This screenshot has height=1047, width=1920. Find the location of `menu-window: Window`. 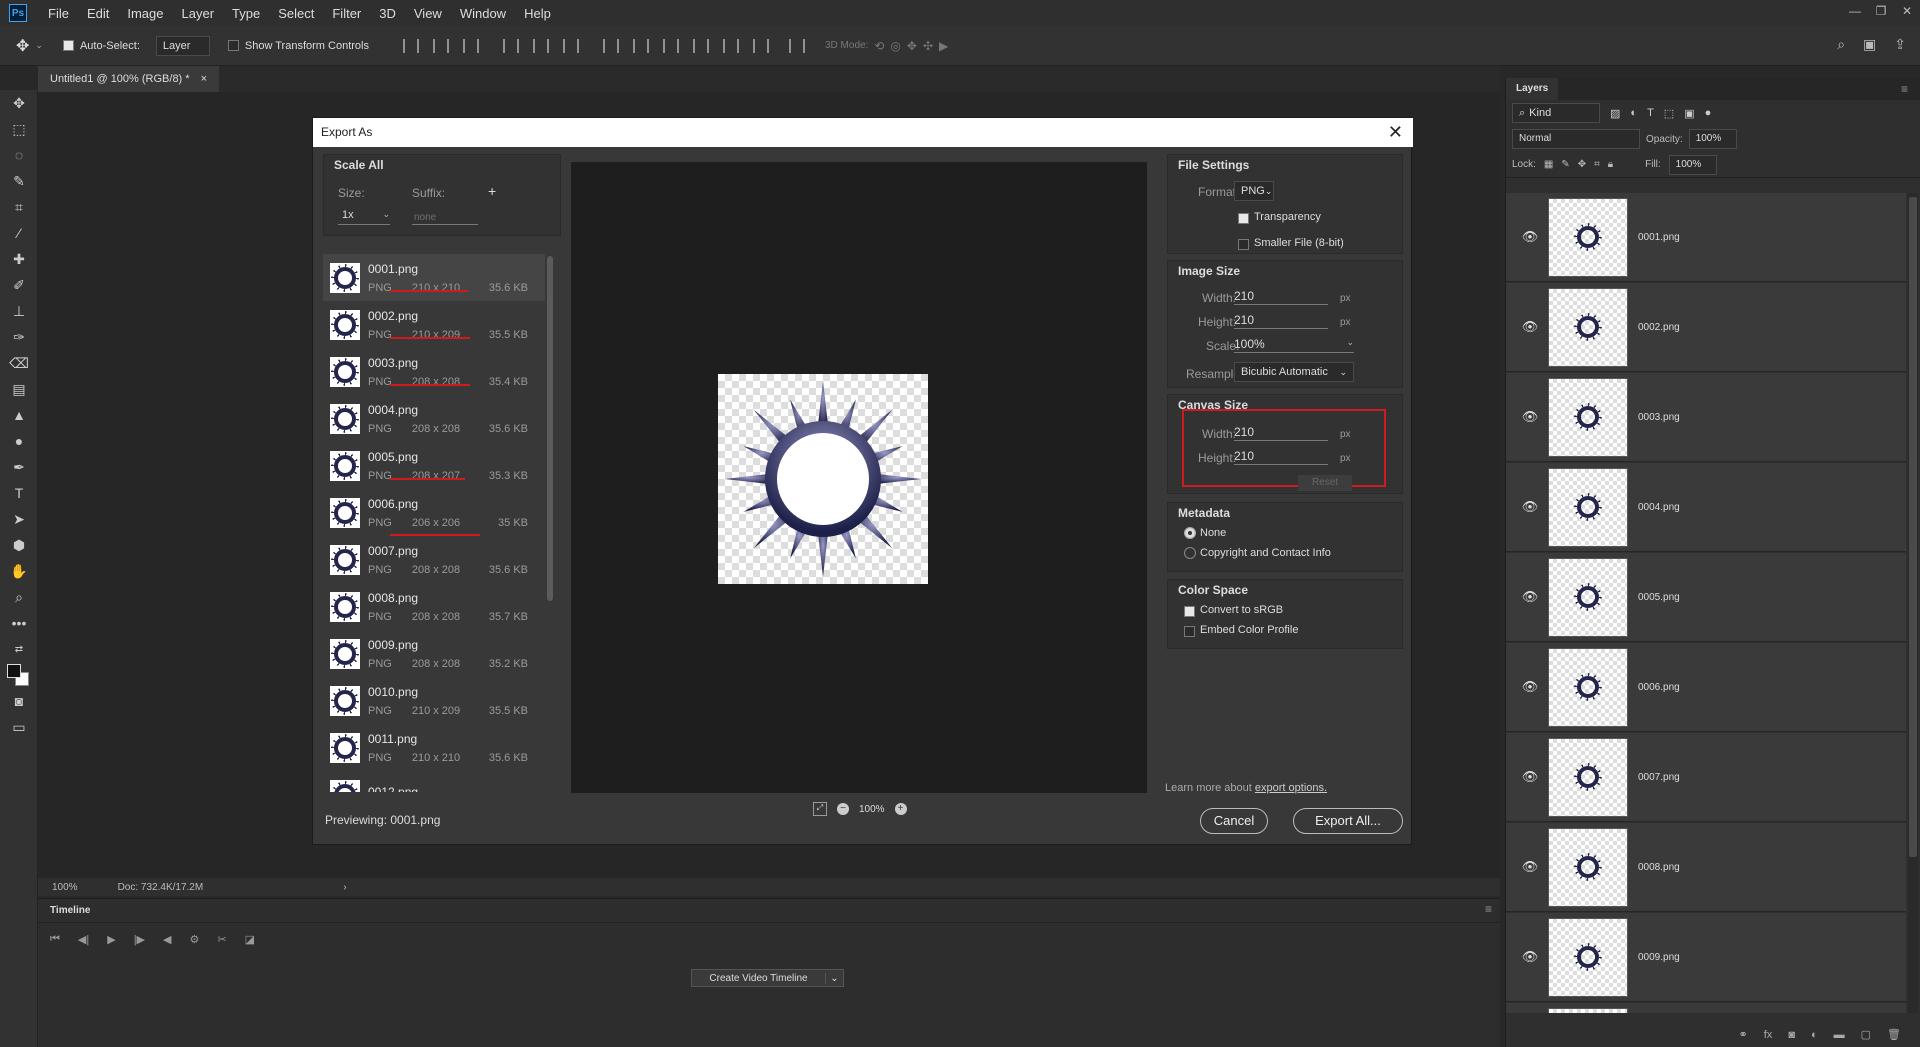

menu-window: Window is located at coordinates (483, 13).